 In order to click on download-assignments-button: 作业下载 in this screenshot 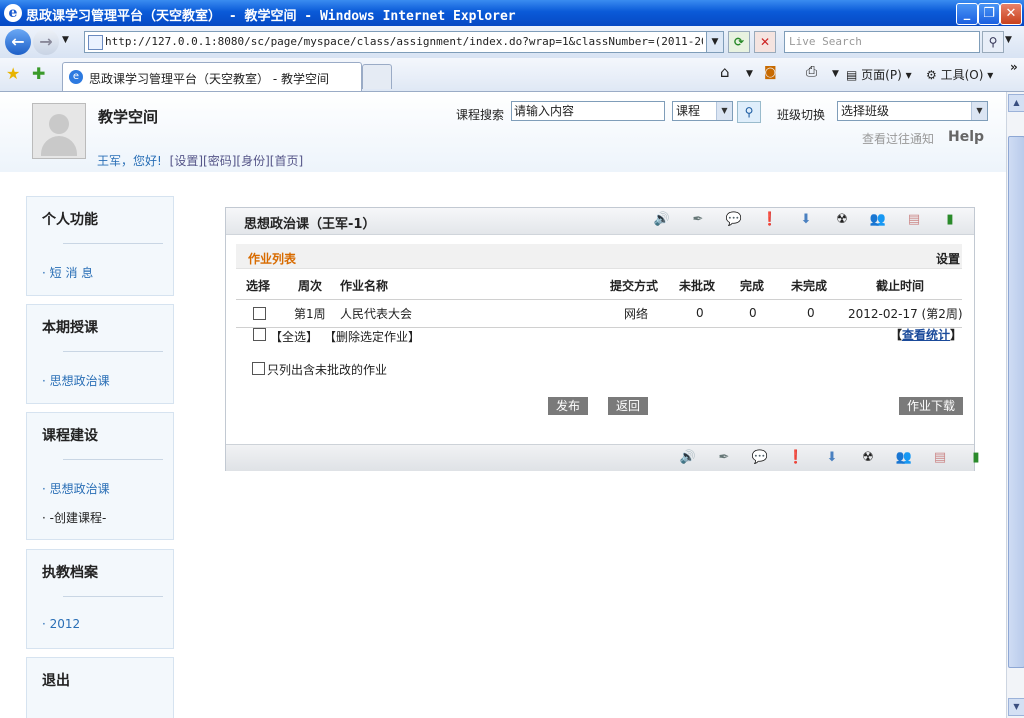, I will do `click(931, 406)`.